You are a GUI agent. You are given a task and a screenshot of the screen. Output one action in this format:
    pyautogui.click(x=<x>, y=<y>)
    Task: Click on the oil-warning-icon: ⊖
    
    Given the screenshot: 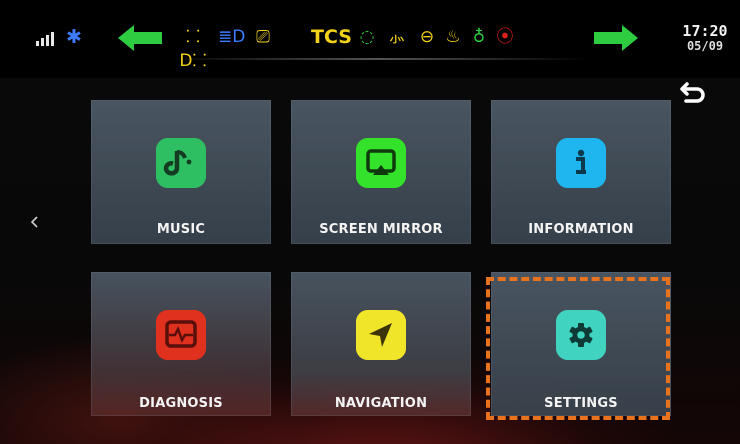 What is the action you would take?
    pyautogui.click(x=427, y=37)
    